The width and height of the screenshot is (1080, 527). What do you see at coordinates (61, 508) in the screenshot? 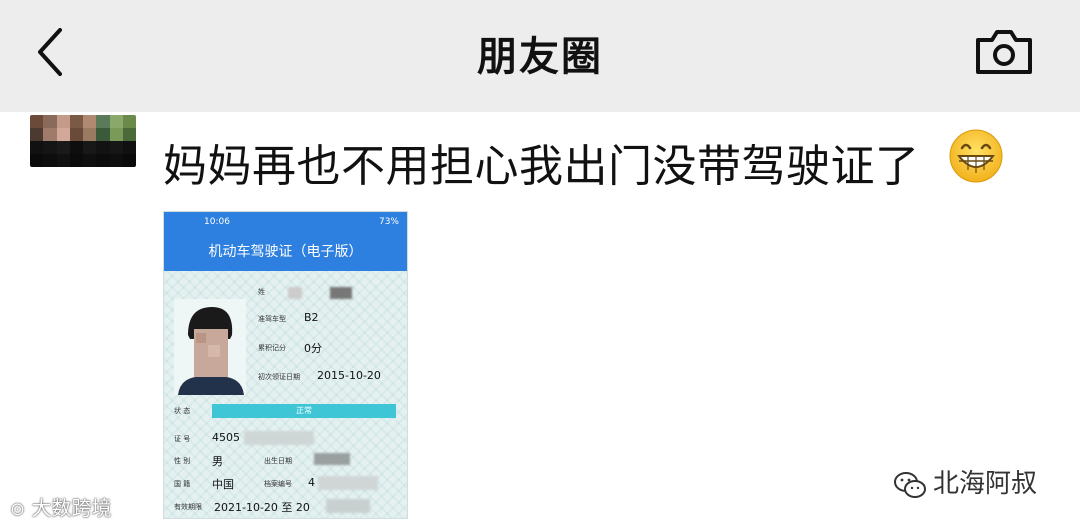
I see `watermark-left: ⊙ 大数跨境` at bounding box center [61, 508].